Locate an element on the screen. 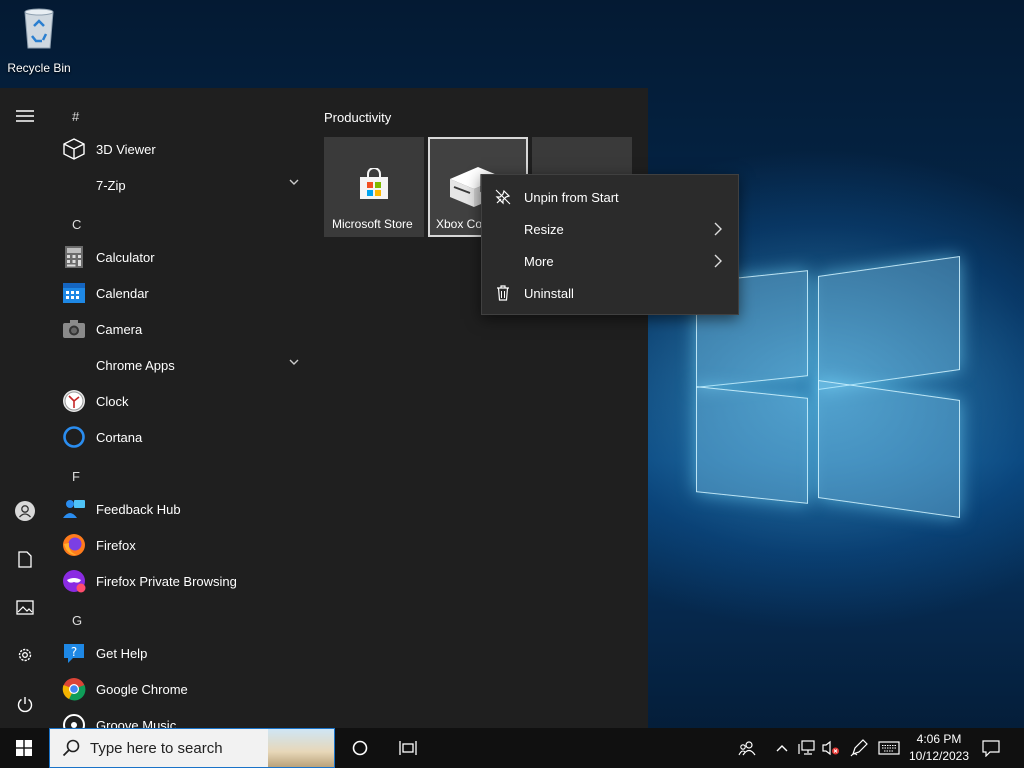  keyboard-icon is located at coordinates (889, 748).